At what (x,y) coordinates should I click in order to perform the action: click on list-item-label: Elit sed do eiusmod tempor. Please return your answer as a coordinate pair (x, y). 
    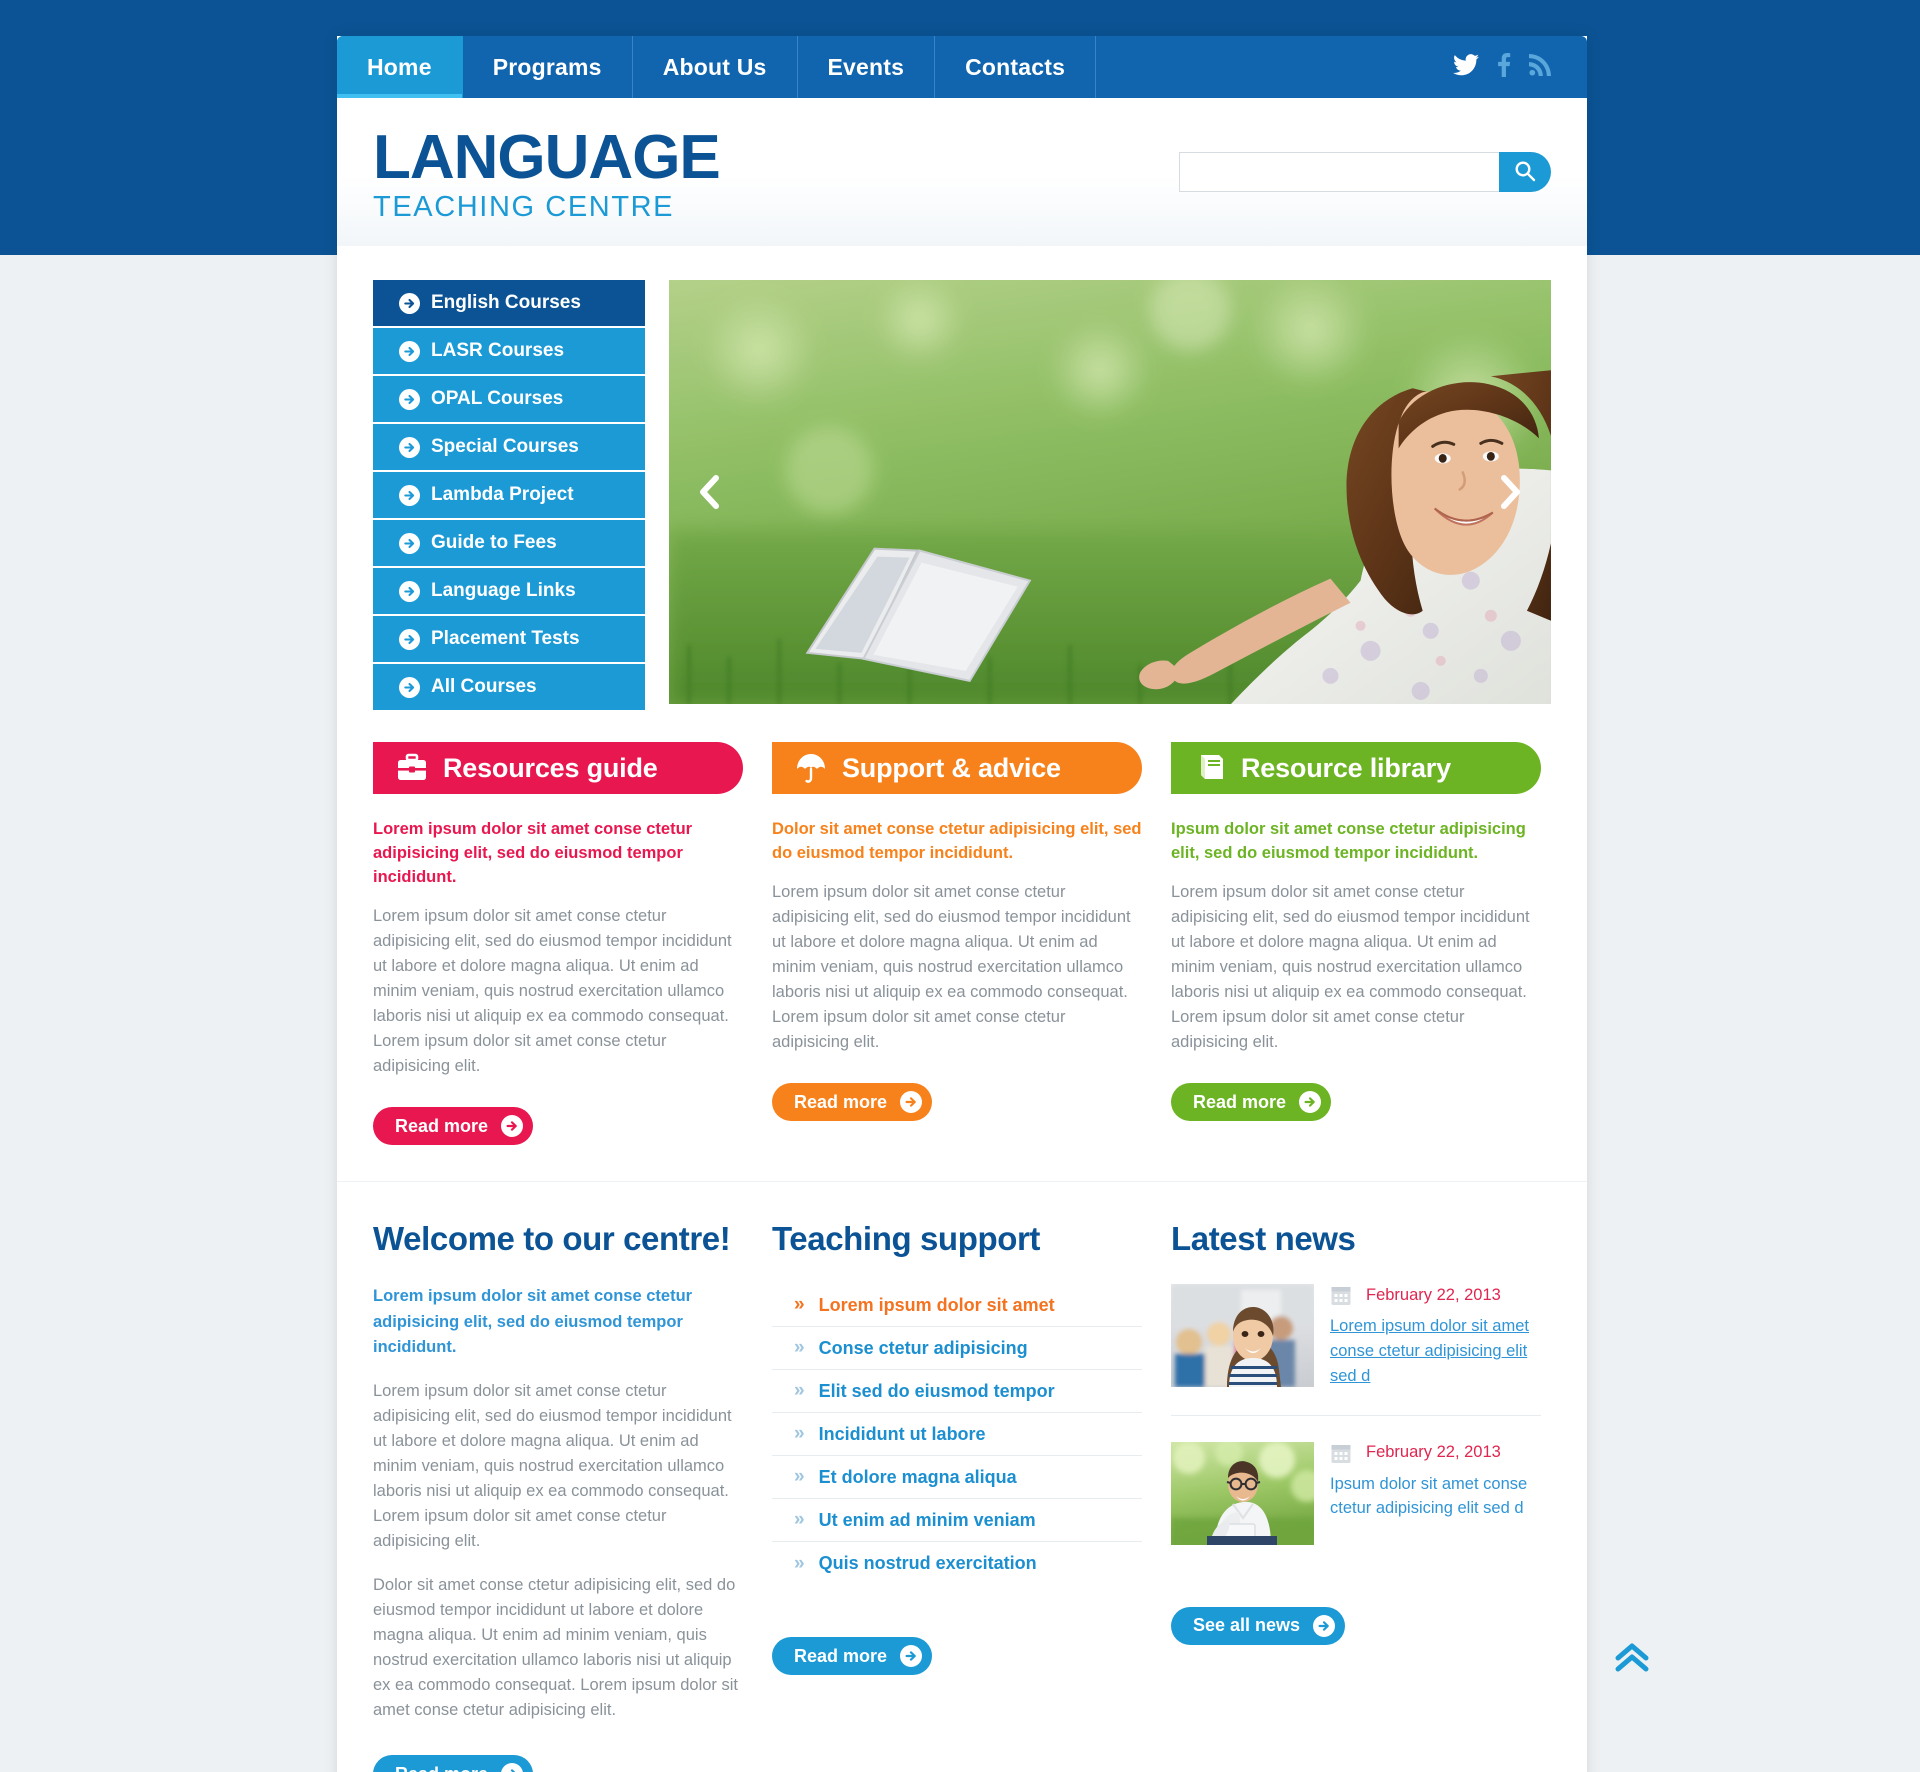
    Looking at the image, I should click on (936, 1390).